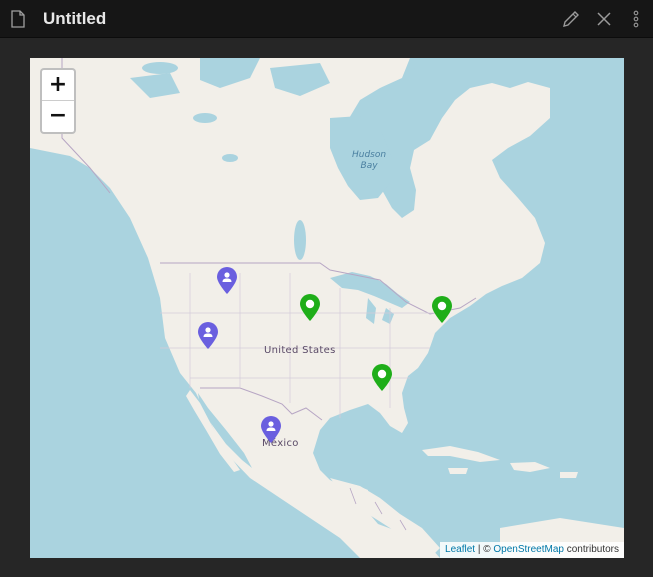 Image resolution: width=653 pixels, height=577 pixels. I want to click on close-icon, so click(604, 19).